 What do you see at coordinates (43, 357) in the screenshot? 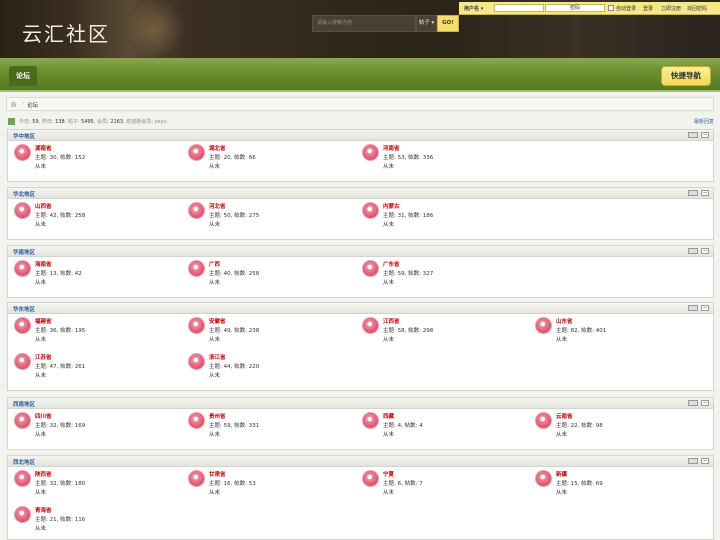
I see `forum-name-link: 江苏省` at bounding box center [43, 357].